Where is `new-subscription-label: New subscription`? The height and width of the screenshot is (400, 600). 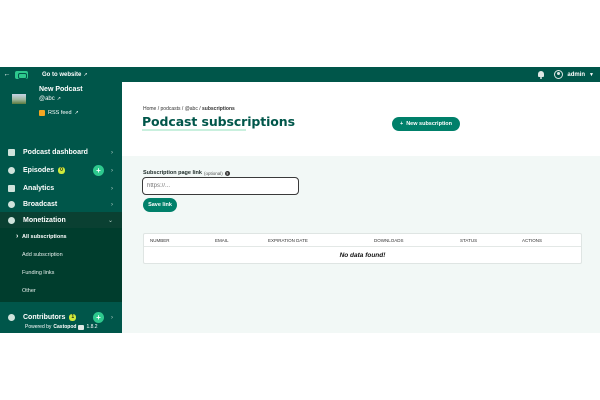
new-subscription-label: New subscription is located at coordinates (429, 124).